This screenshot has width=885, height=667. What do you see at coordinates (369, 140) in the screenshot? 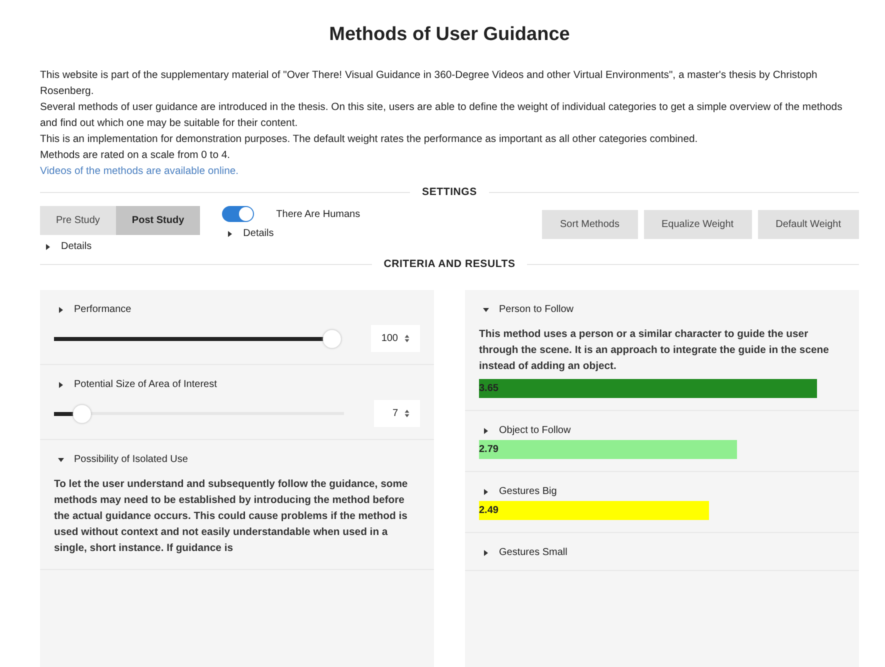
I see `intro-paragraph: This is an implementation for demonstration purposes. The default weight rates the performance as important as all other categories combined.` at bounding box center [369, 140].